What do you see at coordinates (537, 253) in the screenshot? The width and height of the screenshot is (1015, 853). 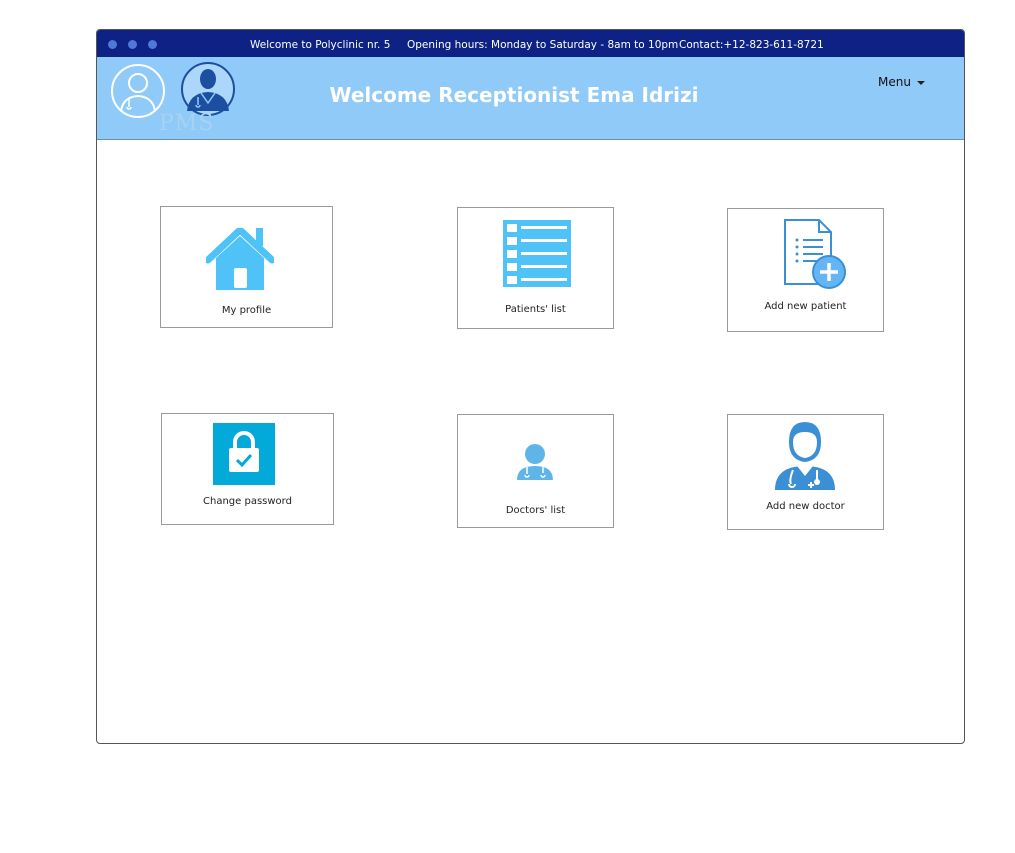 I see `list-icon` at bounding box center [537, 253].